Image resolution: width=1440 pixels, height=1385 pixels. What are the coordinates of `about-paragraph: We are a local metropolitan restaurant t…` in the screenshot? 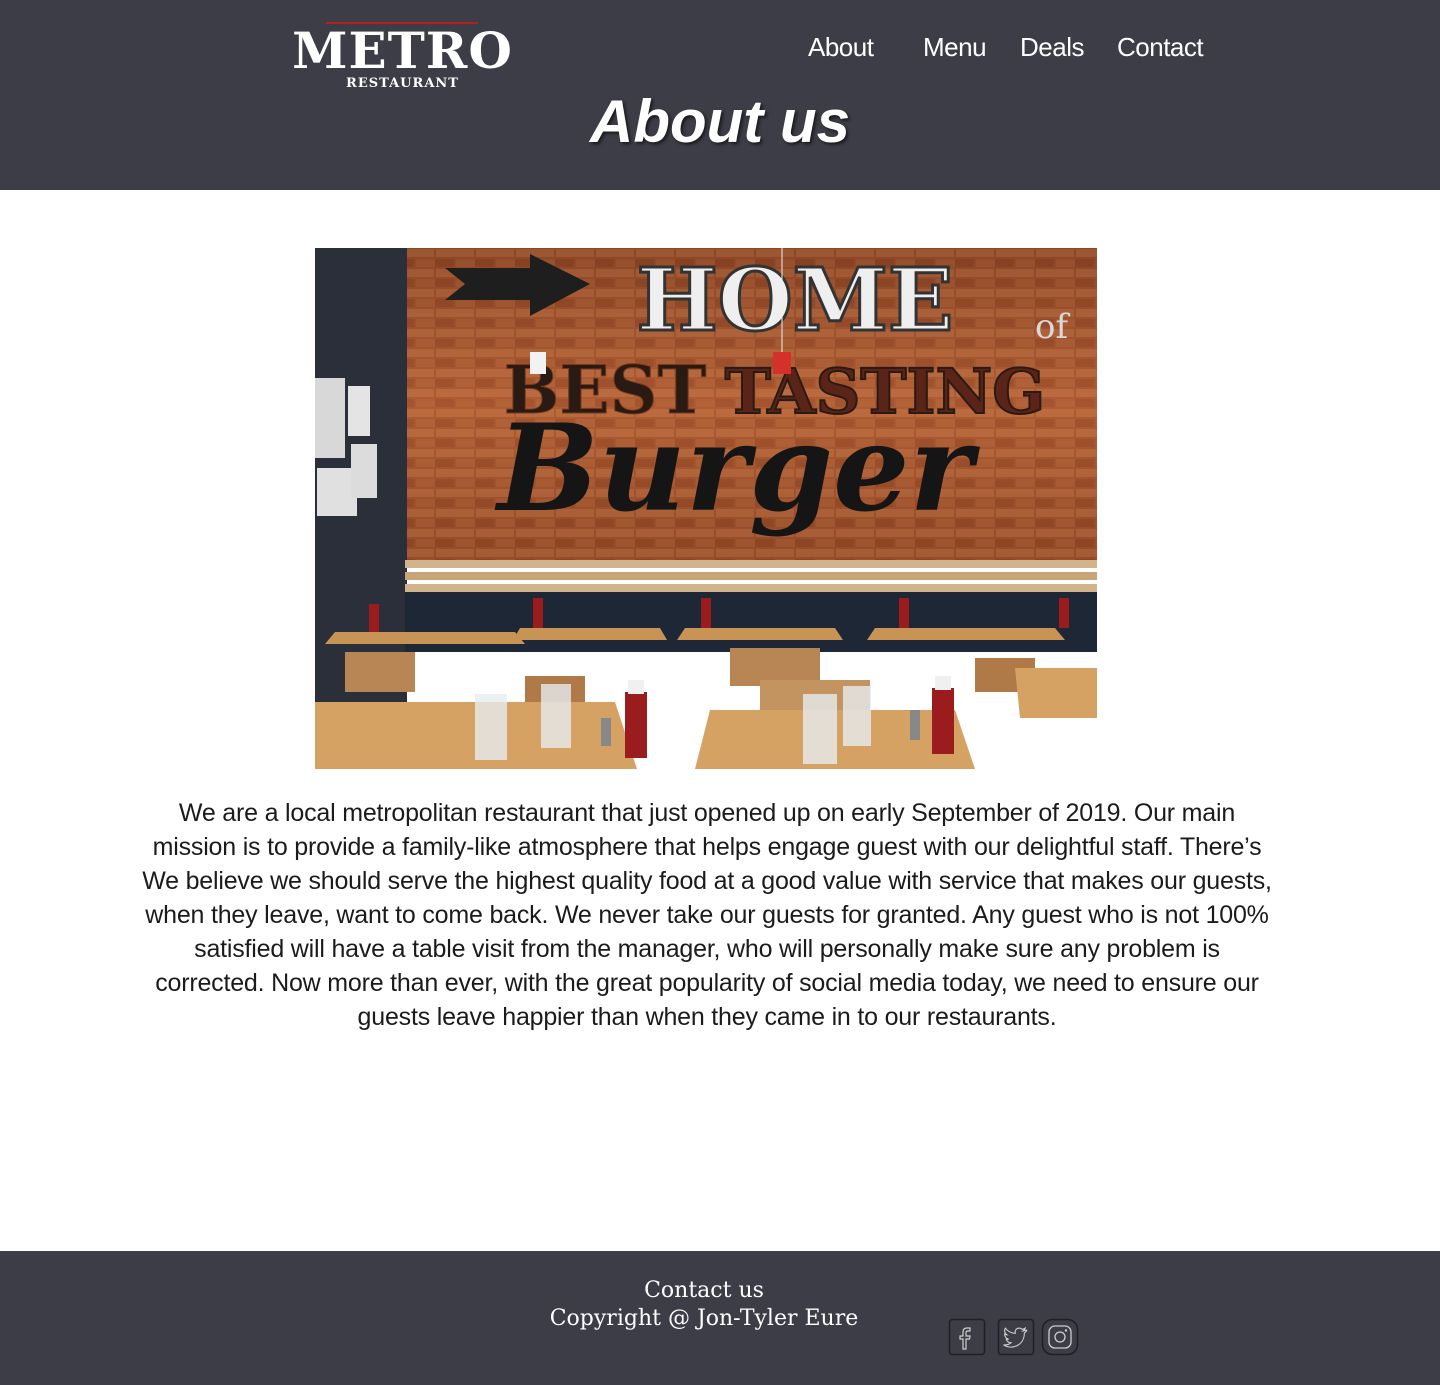 It's located at (707, 915).